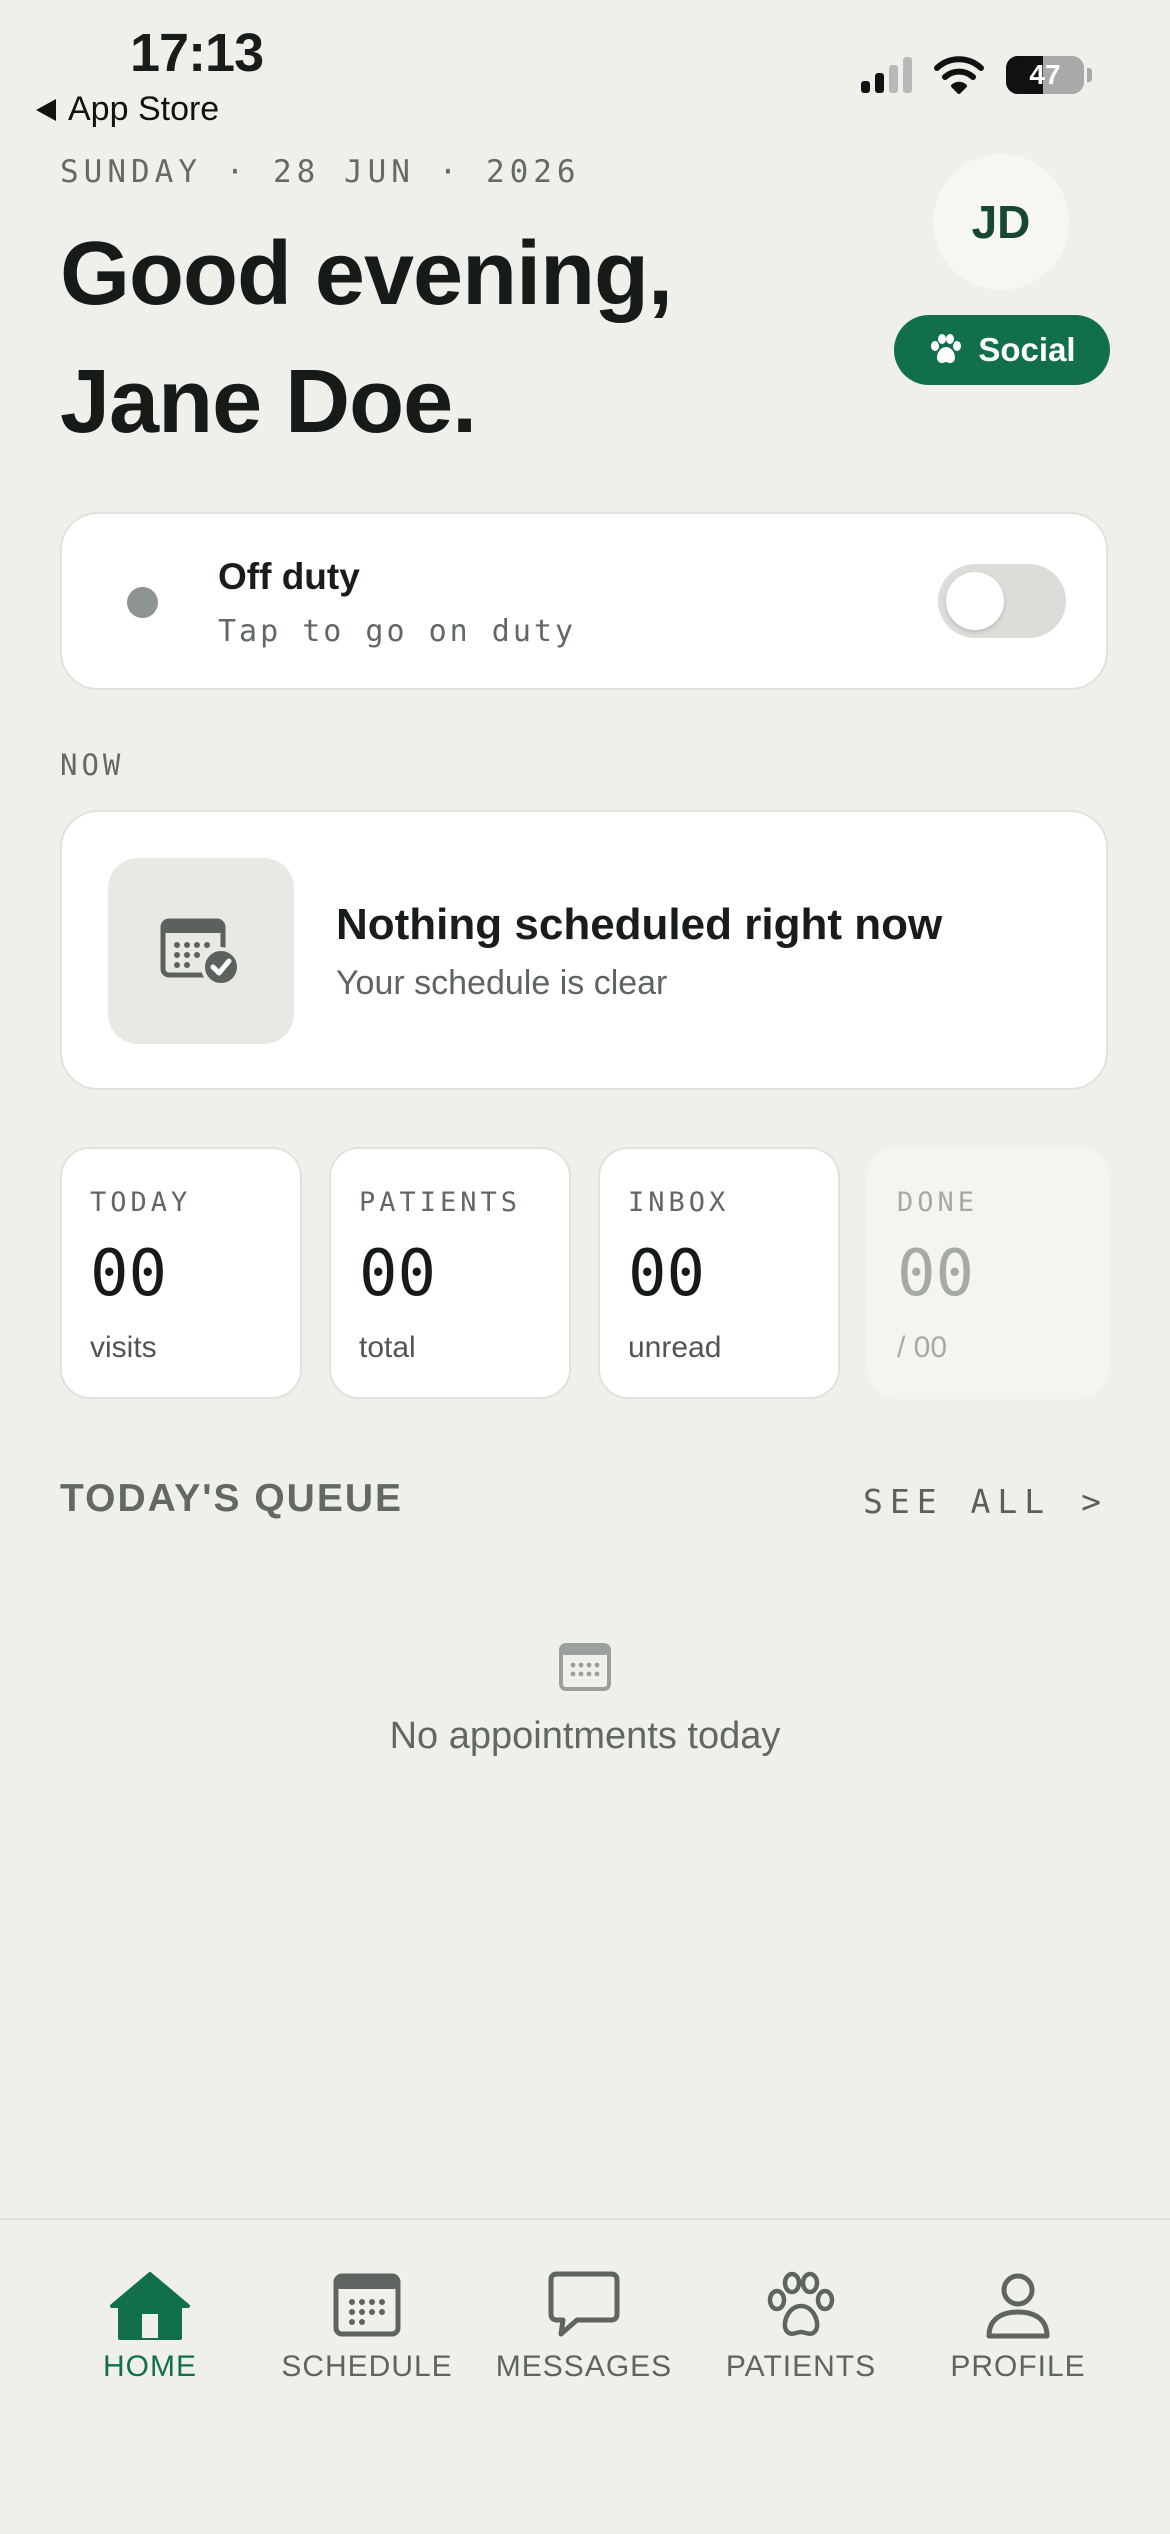 The height and width of the screenshot is (2534, 1170). What do you see at coordinates (450, 1273) in the screenshot?
I see `stat-card-patients: PATIENTS 00 total` at bounding box center [450, 1273].